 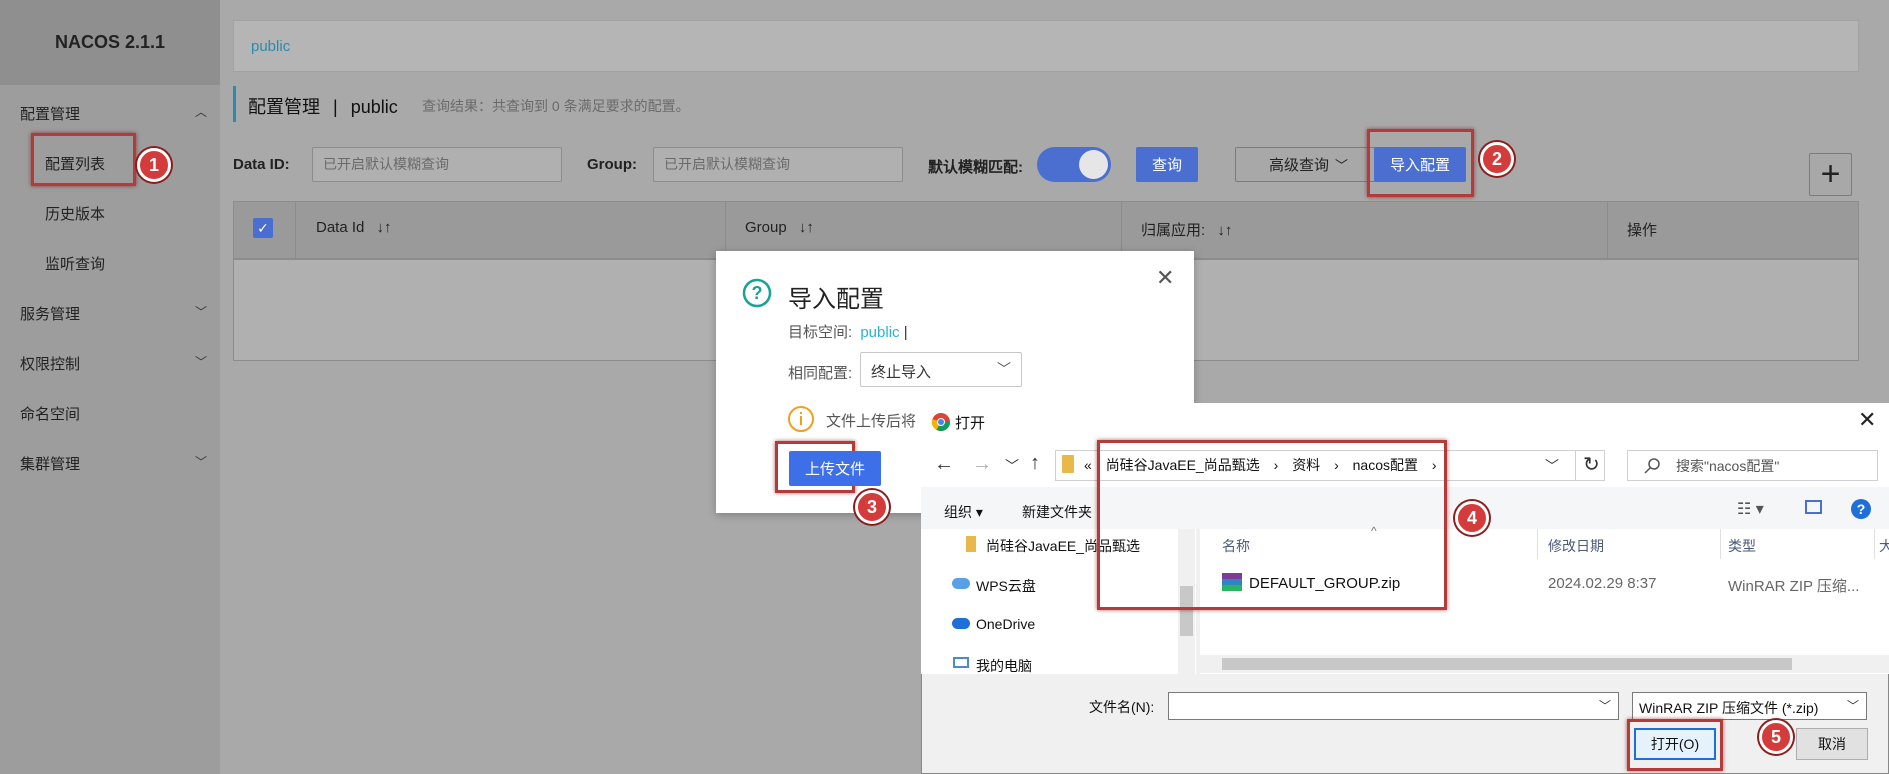 I want to click on refresh-icon: ↻, so click(x=1591, y=464).